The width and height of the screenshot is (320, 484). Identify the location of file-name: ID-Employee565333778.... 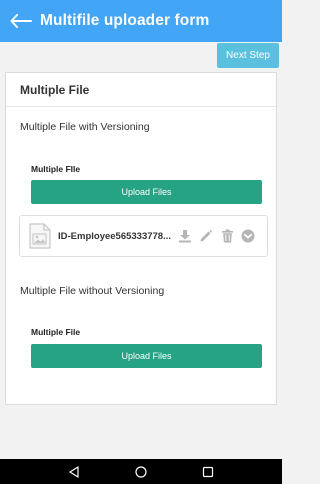
(114, 236).